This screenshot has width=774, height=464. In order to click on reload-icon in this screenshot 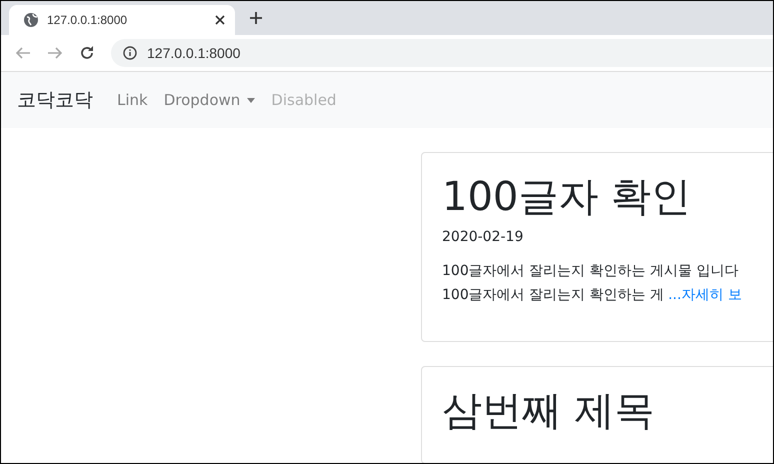, I will do `click(87, 53)`.